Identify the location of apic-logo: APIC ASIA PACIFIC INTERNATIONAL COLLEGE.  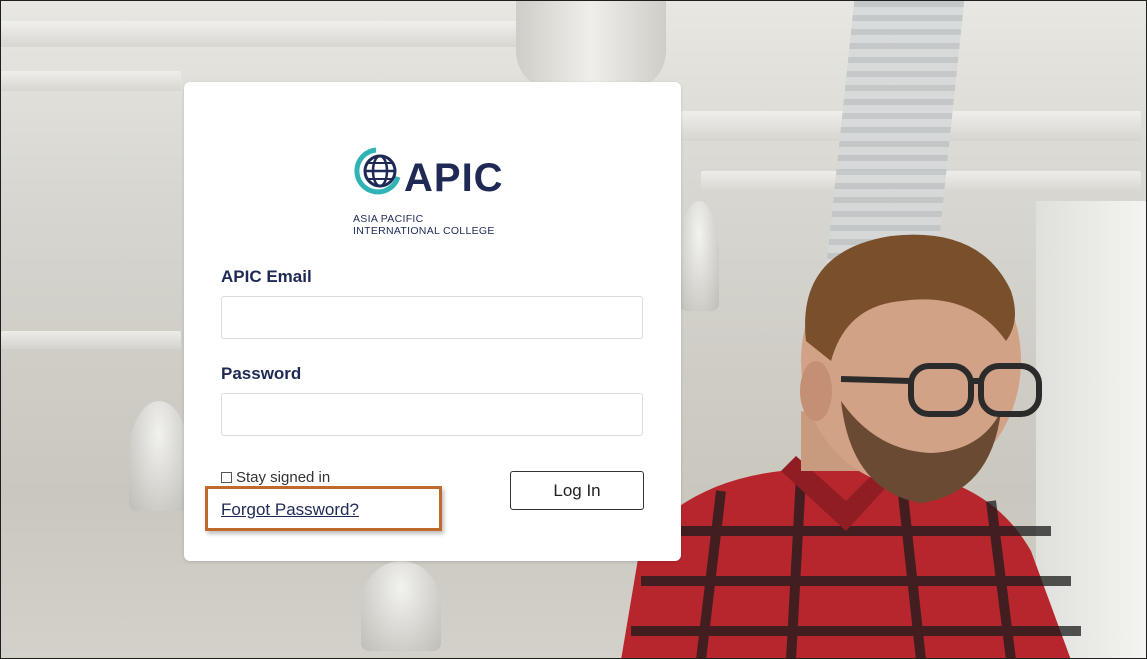
(438, 190).